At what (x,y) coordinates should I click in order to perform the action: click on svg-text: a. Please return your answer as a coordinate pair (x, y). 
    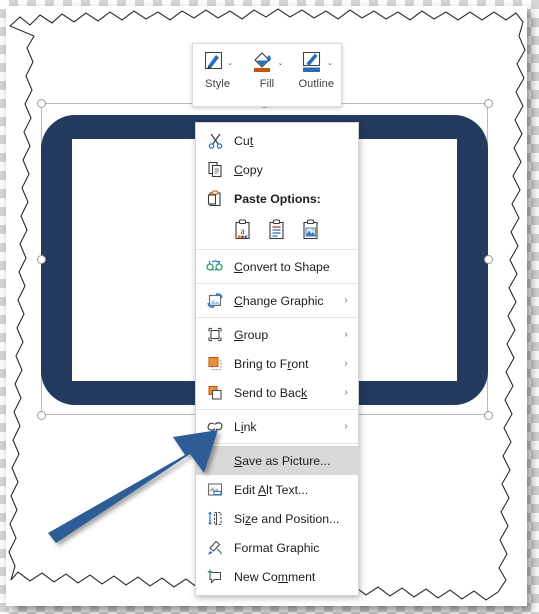
    Looking at the image, I should click on (243, 231).